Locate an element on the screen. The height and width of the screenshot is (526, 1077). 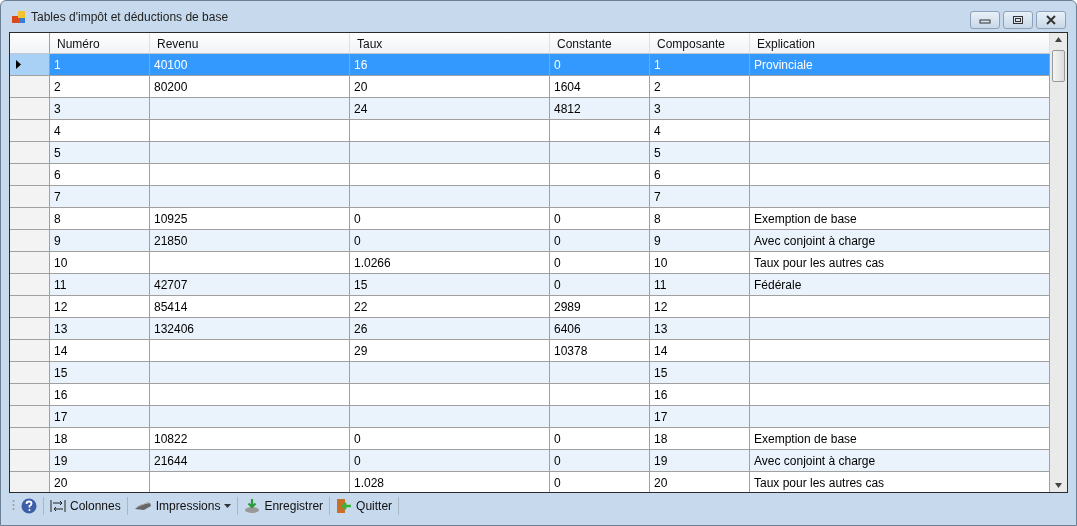
close-icon is located at coordinates (1051, 20).